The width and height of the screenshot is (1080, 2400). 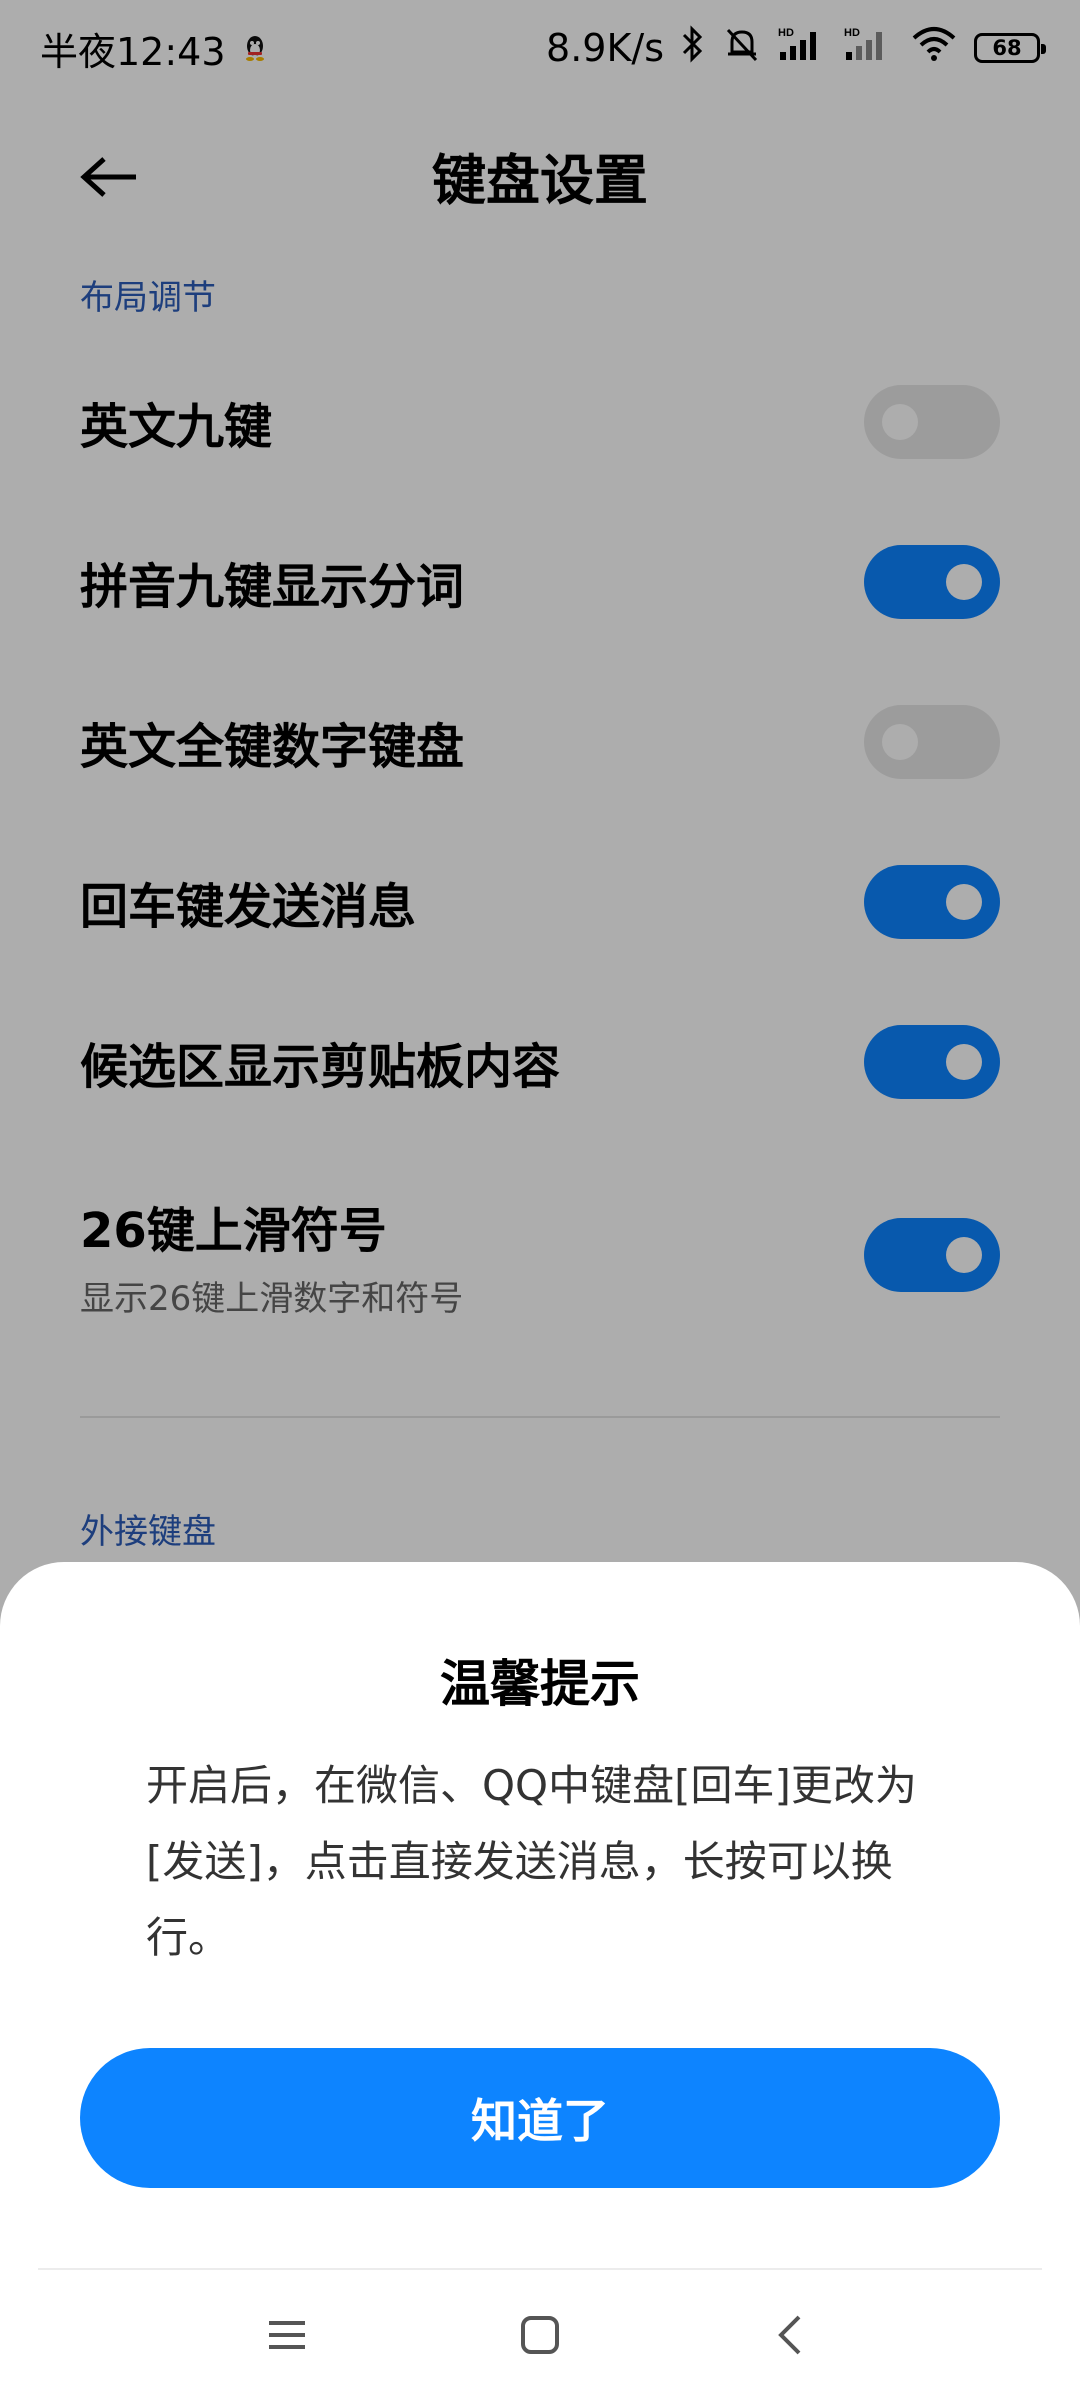 I want to click on navigation-bar, so click(x=540, y=2335).